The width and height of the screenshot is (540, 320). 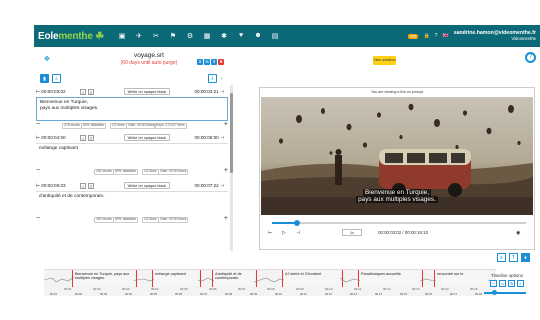 I want to click on upload-icon: ⬆, so click(x=214, y=62).